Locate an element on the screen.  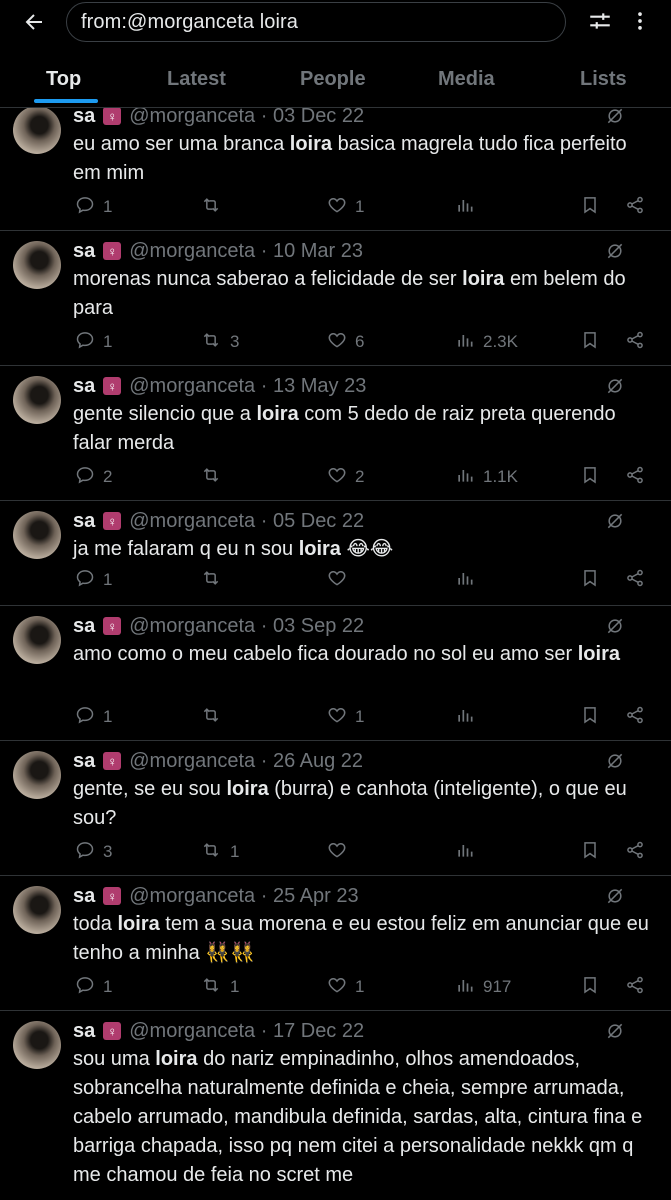
views-button: 1.1K is located at coordinates (486, 477).